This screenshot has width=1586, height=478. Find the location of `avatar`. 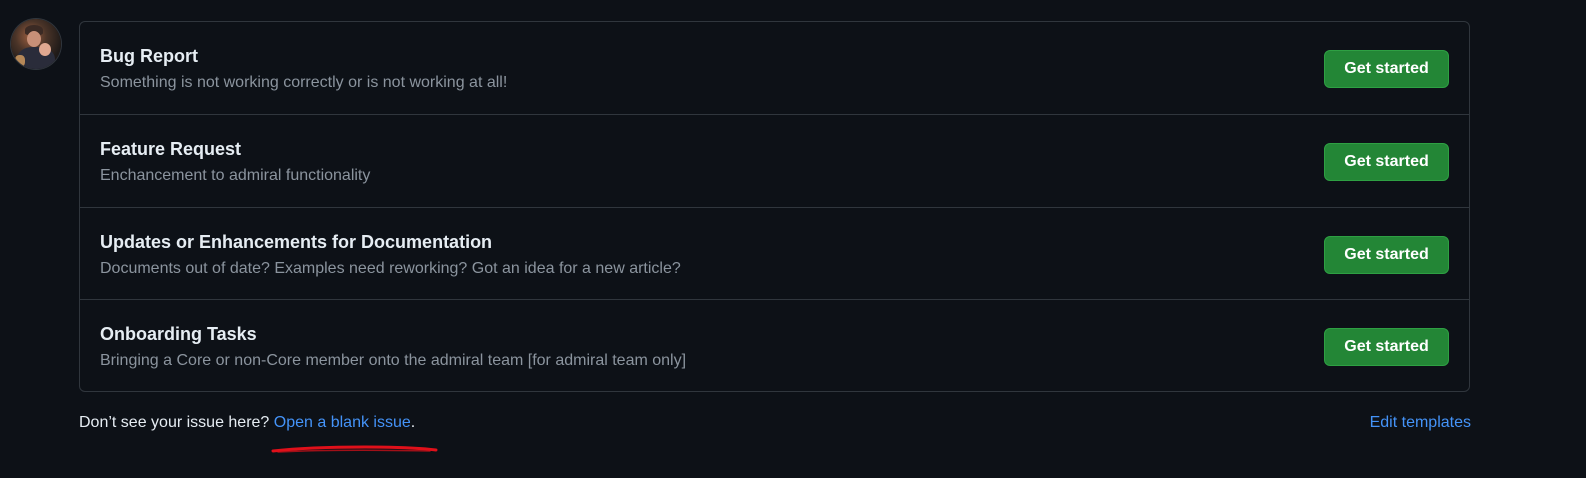

avatar is located at coordinates (36, 44).